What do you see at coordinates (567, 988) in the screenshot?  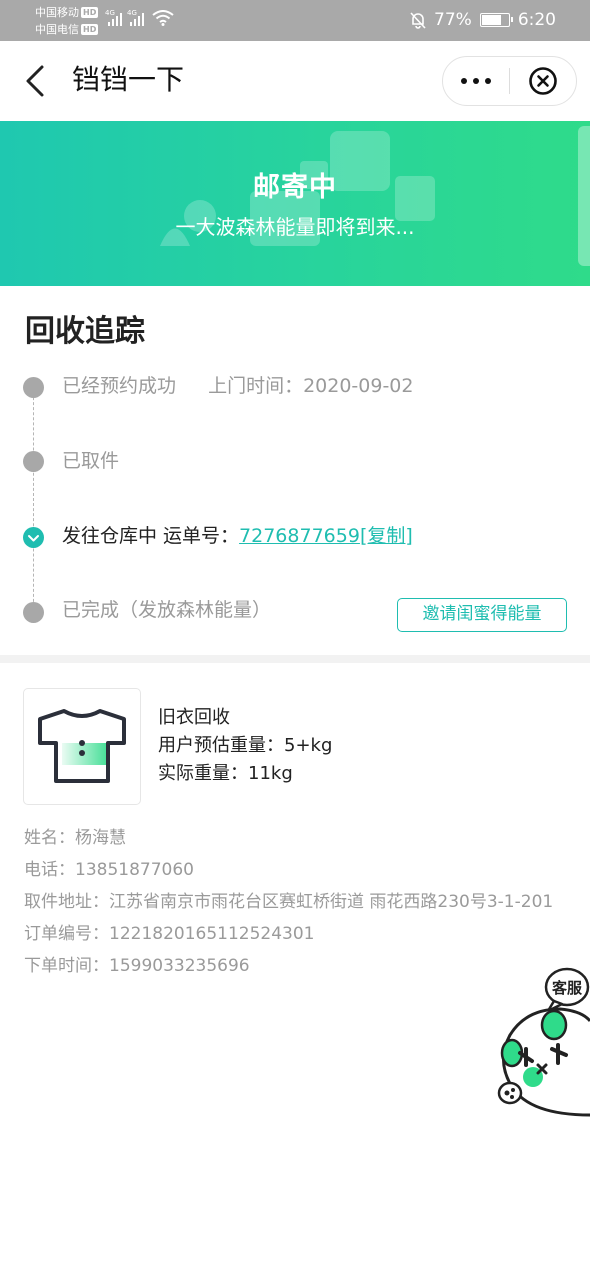 I see `service-label: 客服` at bounding box center [567, 988].